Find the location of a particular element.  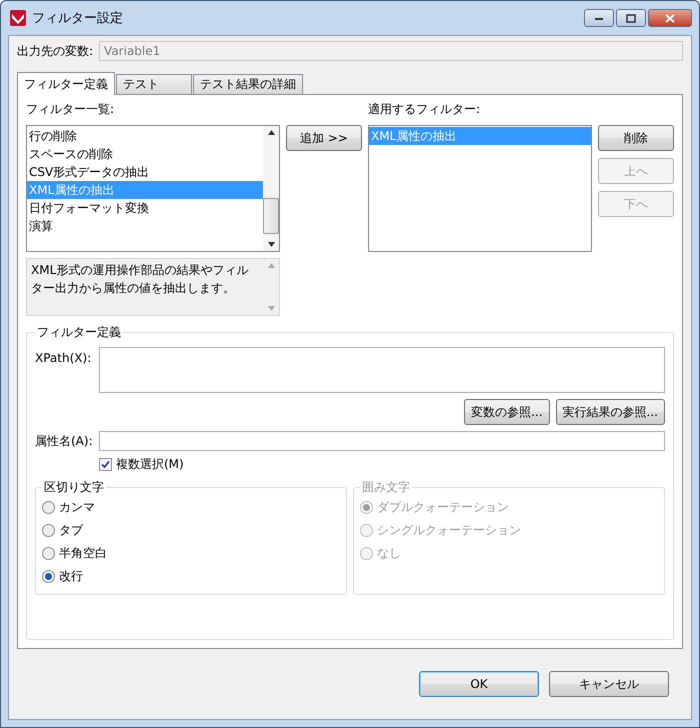

tab: テスト is located at coordinates (154, 84).